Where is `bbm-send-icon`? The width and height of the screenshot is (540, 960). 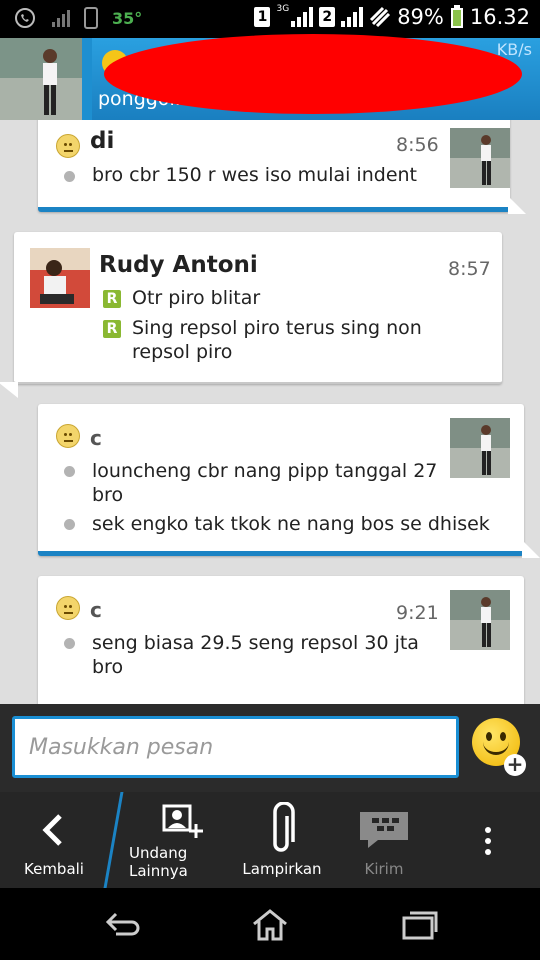 bbm-send-icon is located at coordinates (384, 830).